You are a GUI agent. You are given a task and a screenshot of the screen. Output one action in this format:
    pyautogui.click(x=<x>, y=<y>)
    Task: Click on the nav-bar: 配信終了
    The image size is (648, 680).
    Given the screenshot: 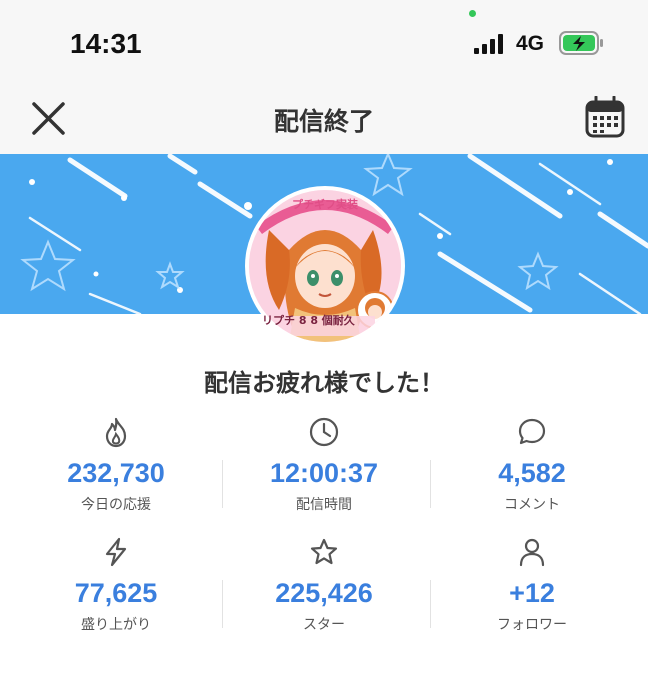 What is the action you would take?
    pyautogui.click(x=324, y=121)
    